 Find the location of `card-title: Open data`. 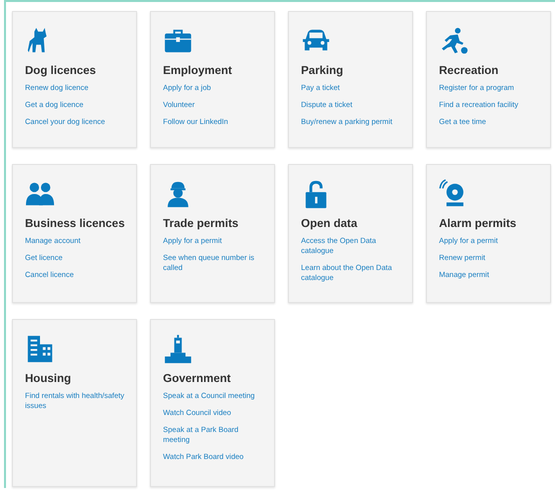

card-title: Open data is located at coordinates (329, 224).